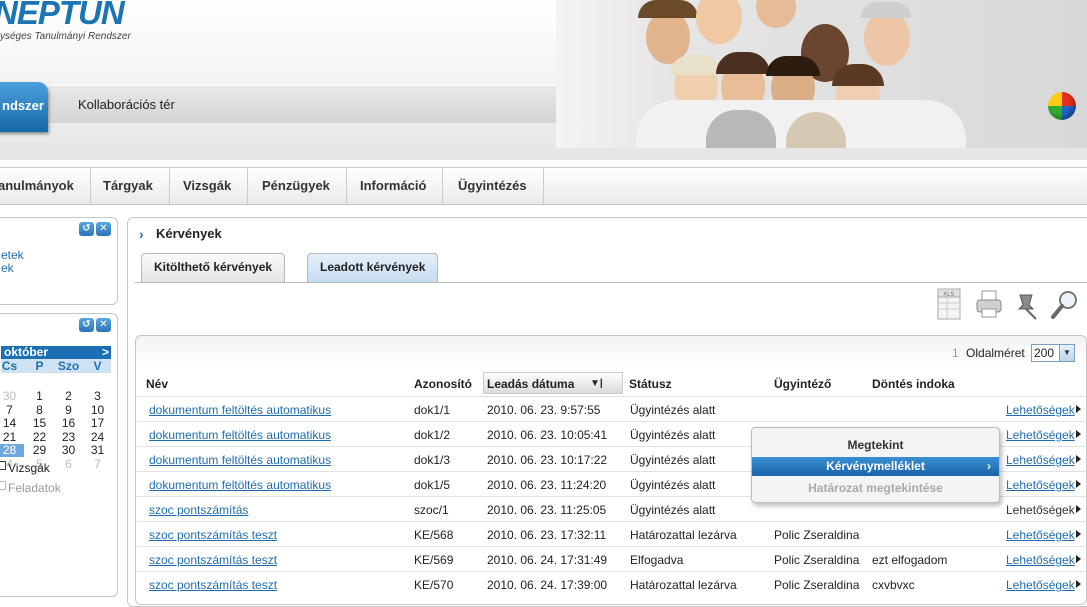  What do you see at coordinates (105, 352) in the screenshot?
I see `calendar-next-button: >` at bounding box center [105, 352].